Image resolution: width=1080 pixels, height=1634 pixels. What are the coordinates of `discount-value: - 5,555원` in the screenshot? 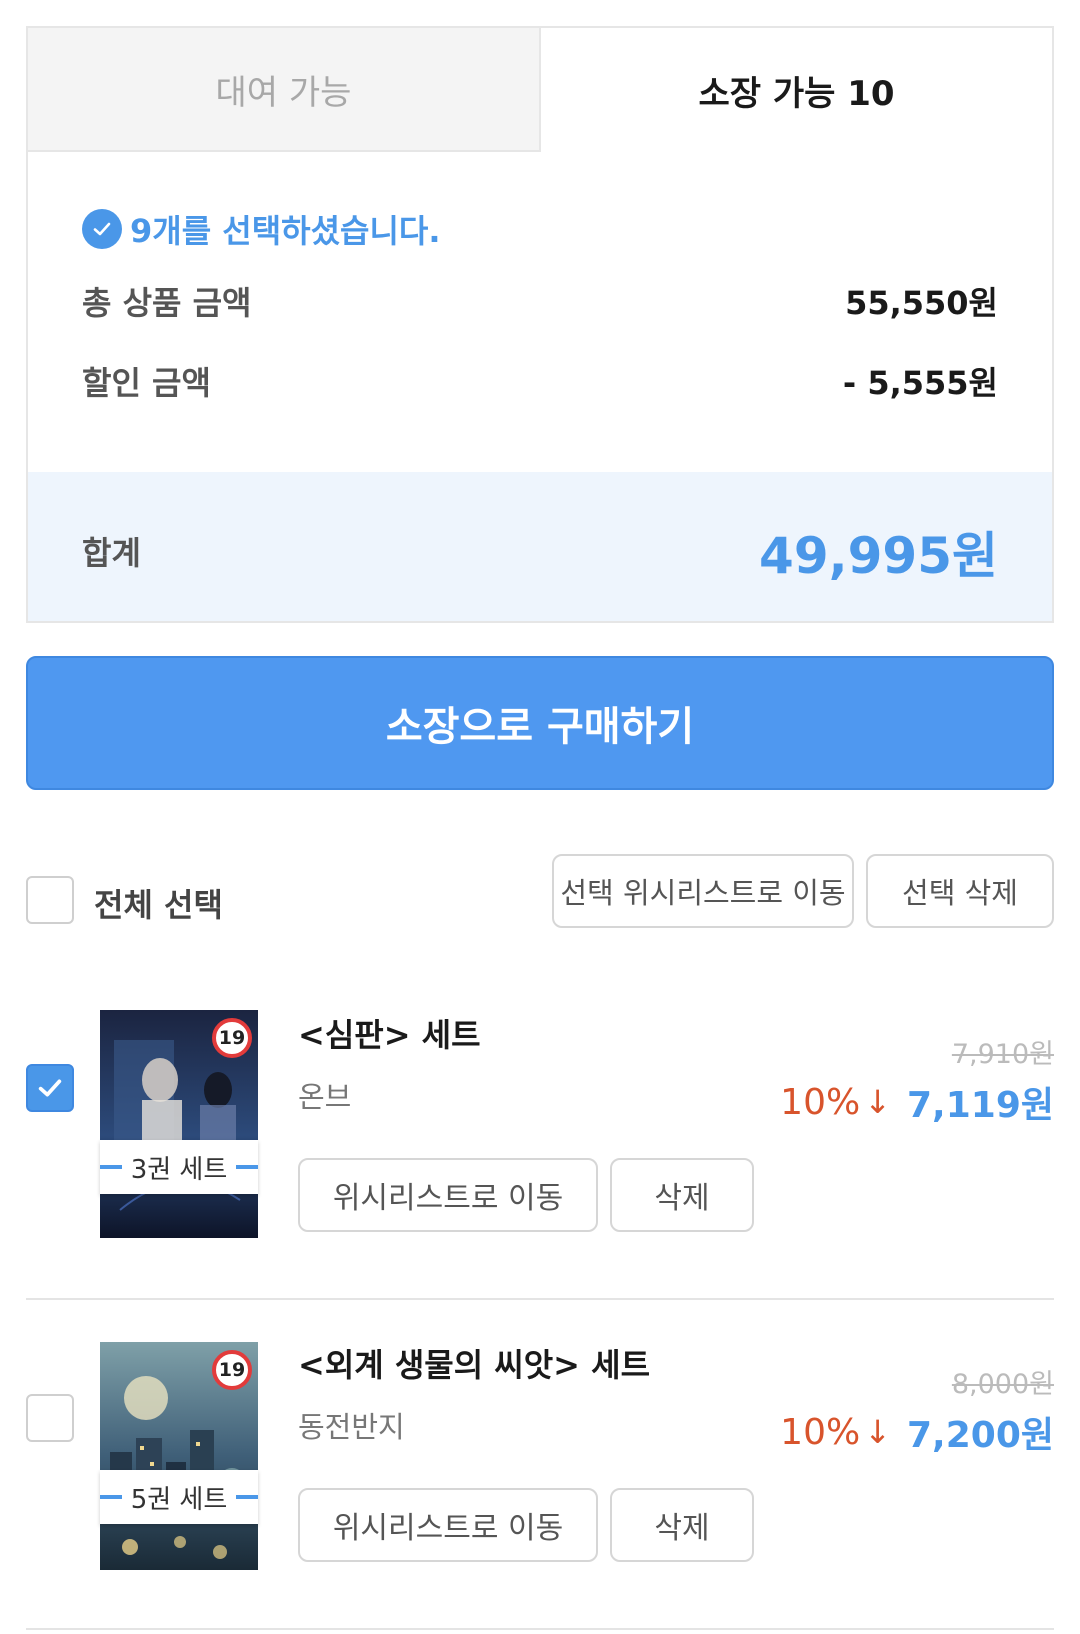 It's located at (920, 383).